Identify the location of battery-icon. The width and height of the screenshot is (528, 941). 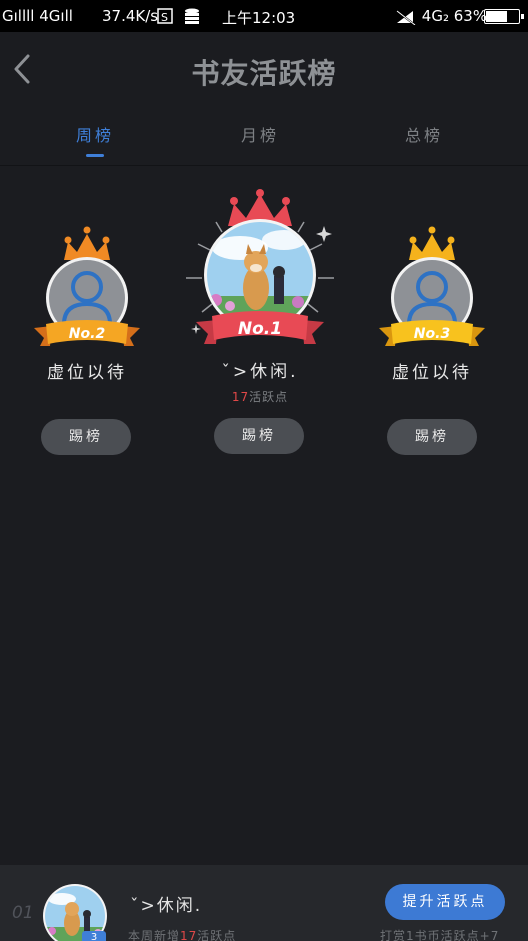
(504, 16).